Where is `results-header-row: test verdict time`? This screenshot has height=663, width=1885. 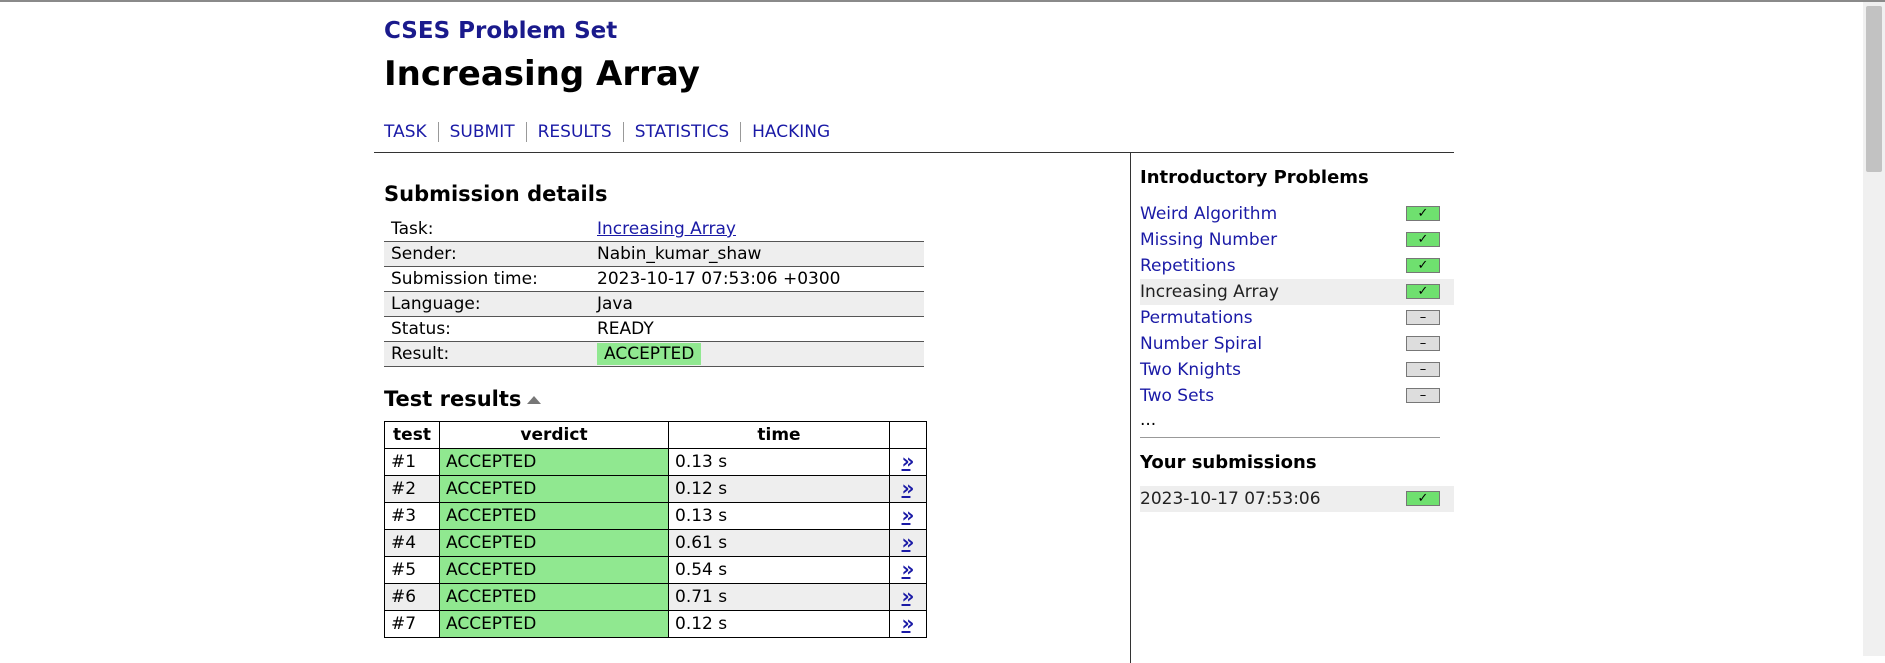
results-header-row: test verdict time is located at coordinates (655, 435).